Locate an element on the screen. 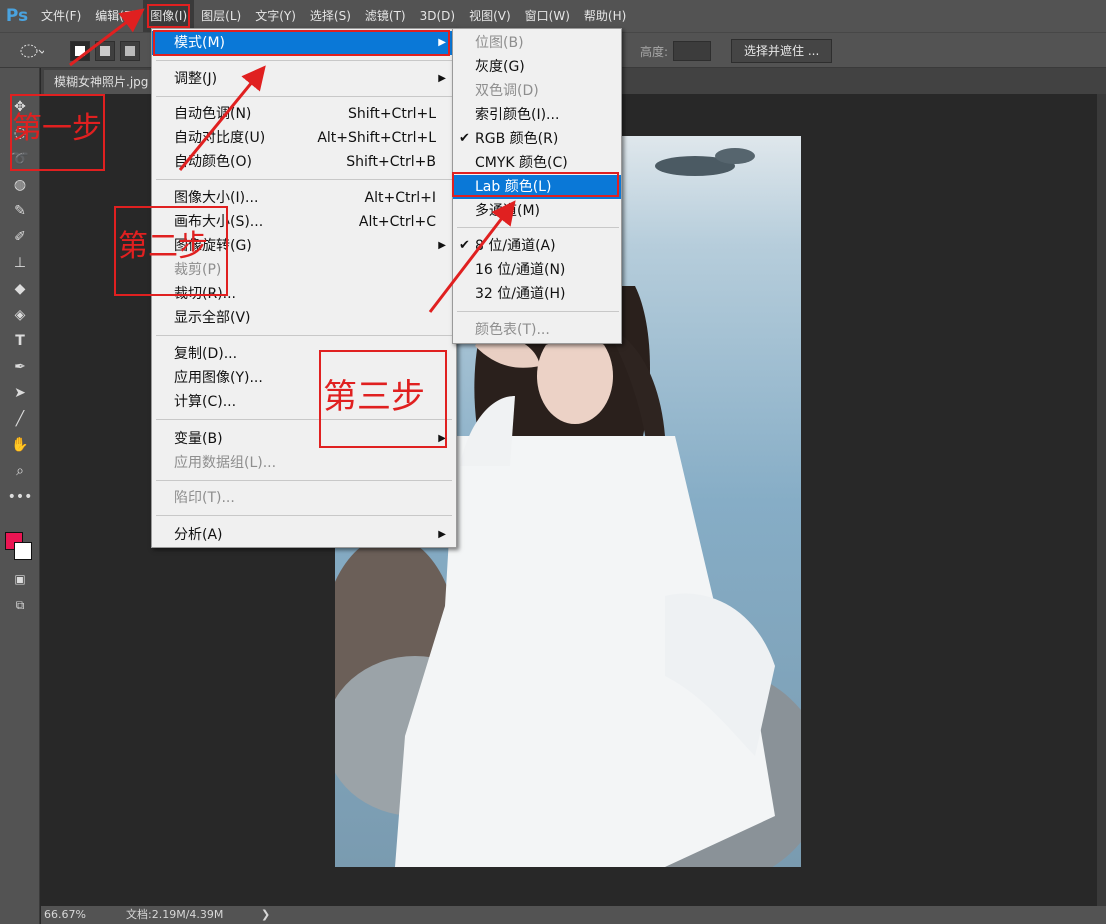 This screenshot has height=924, width=1106. eyedropper-icon: ✎ is located at coordinates (20, 211).